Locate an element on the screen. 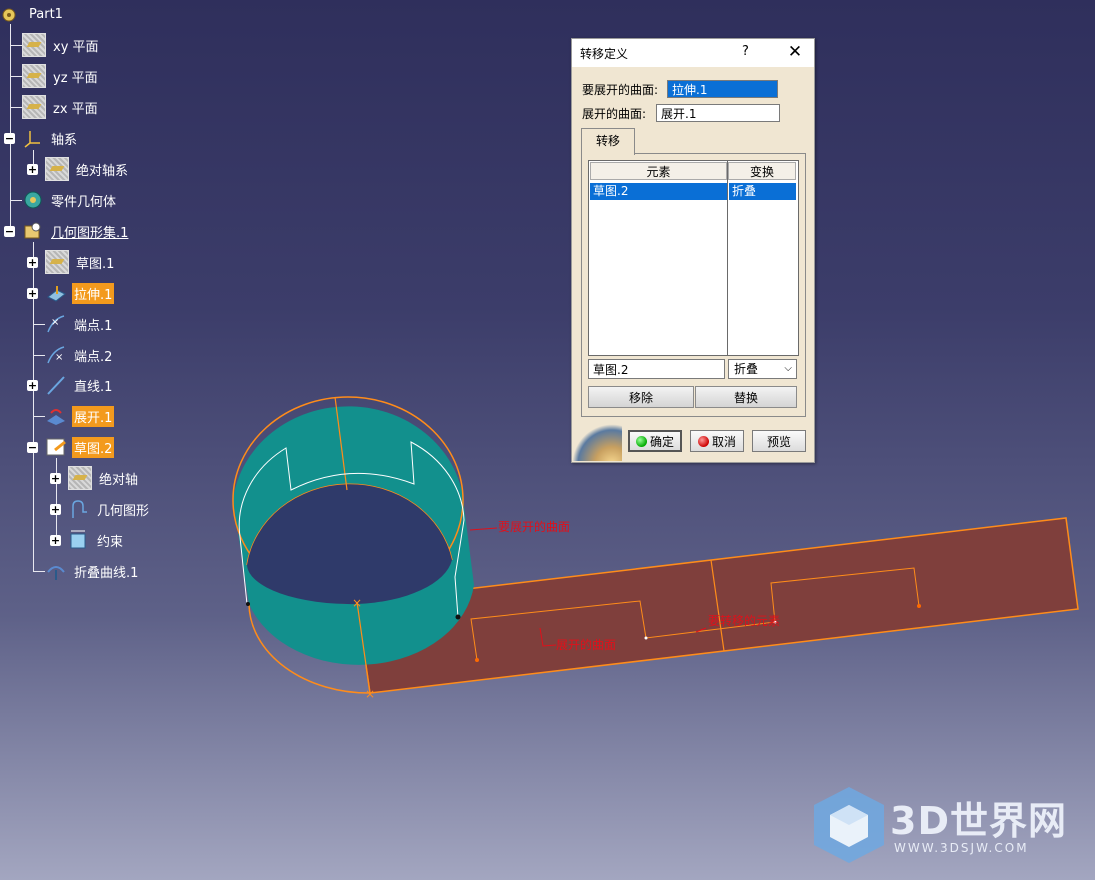 This screenshot has height=880, width=1095. unfolded-surface-row: 展开的曲面: 展开.1 is located at coordinates (681, 113).